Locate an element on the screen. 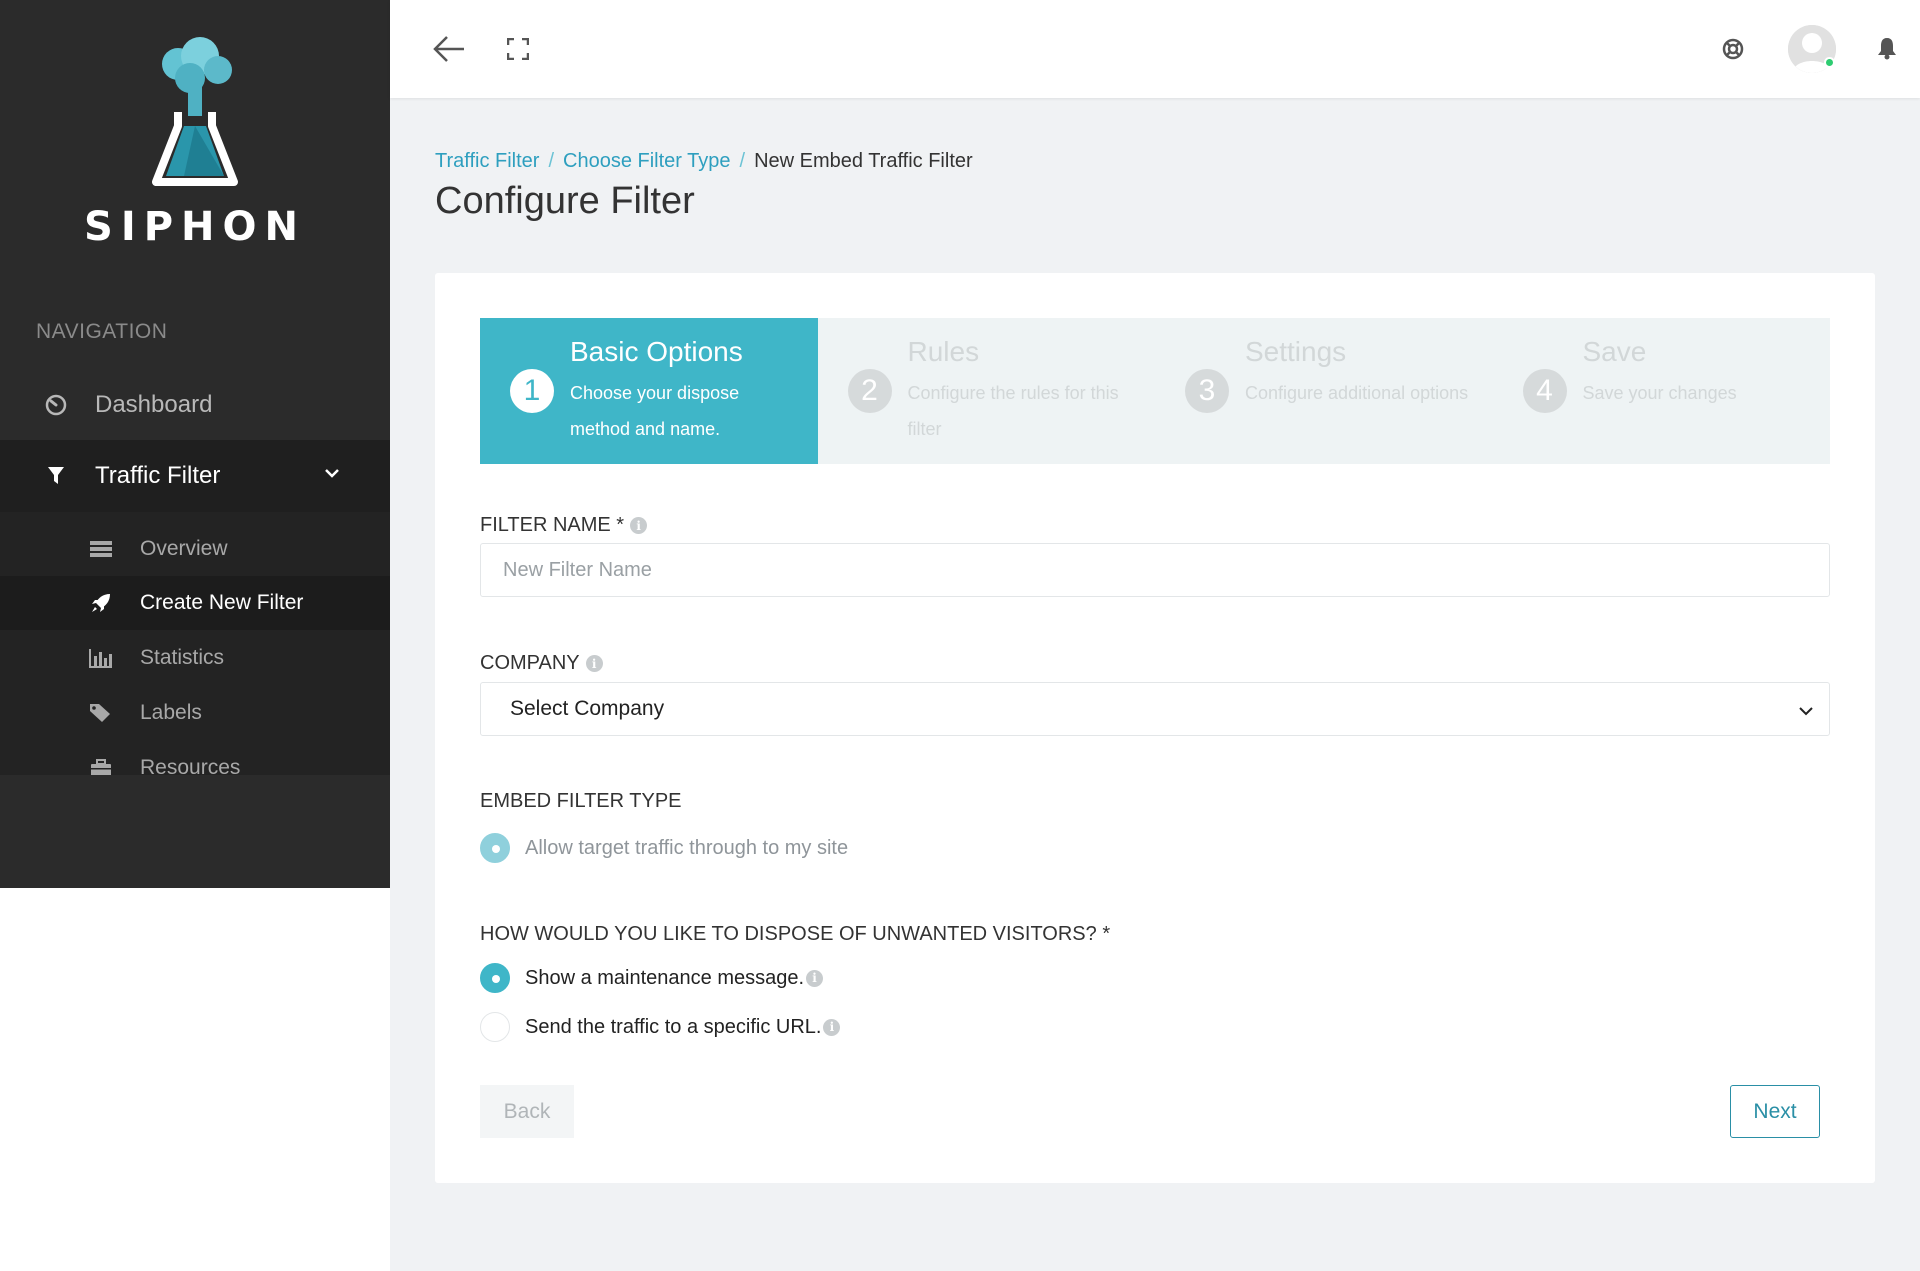  expand-icon is located at coordinates (518, 49).